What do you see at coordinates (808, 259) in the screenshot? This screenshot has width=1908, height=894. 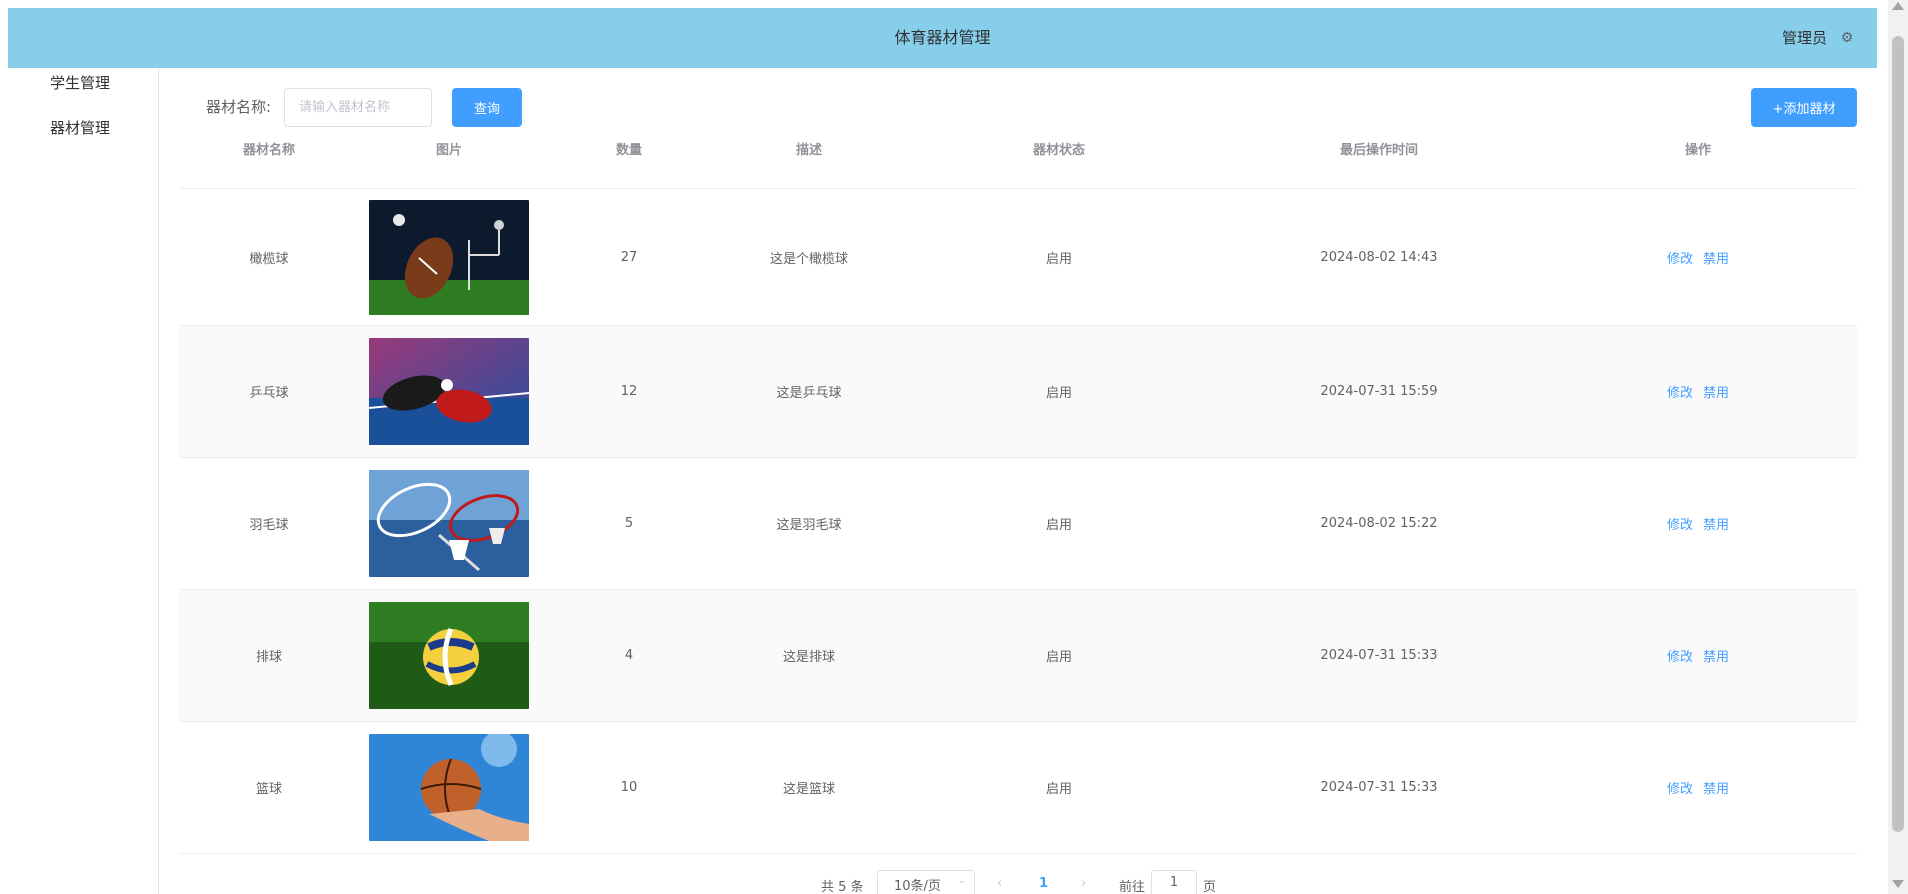 I see `equipment-description: 这是个橄榄球` at bounding box center [808, 259].